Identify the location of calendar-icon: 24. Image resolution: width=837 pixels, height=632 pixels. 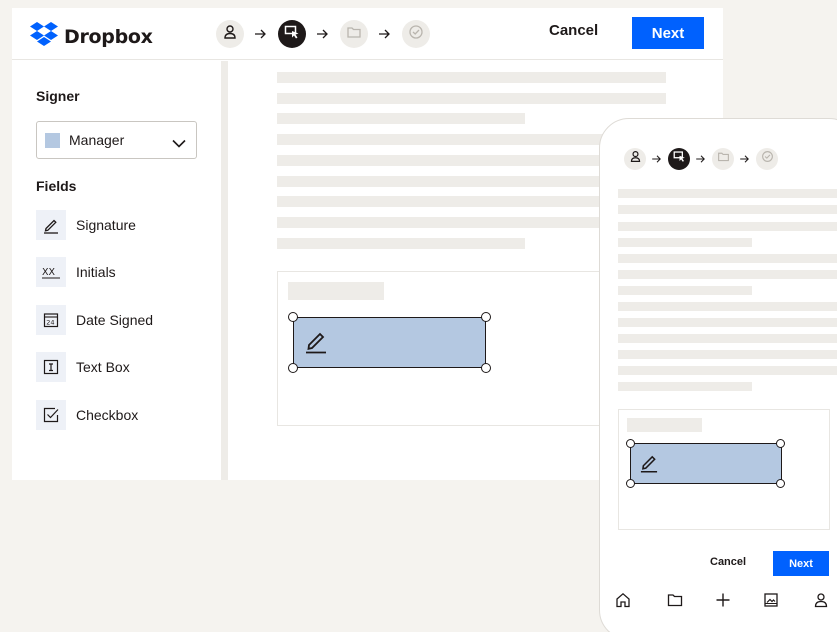
(51, 320).